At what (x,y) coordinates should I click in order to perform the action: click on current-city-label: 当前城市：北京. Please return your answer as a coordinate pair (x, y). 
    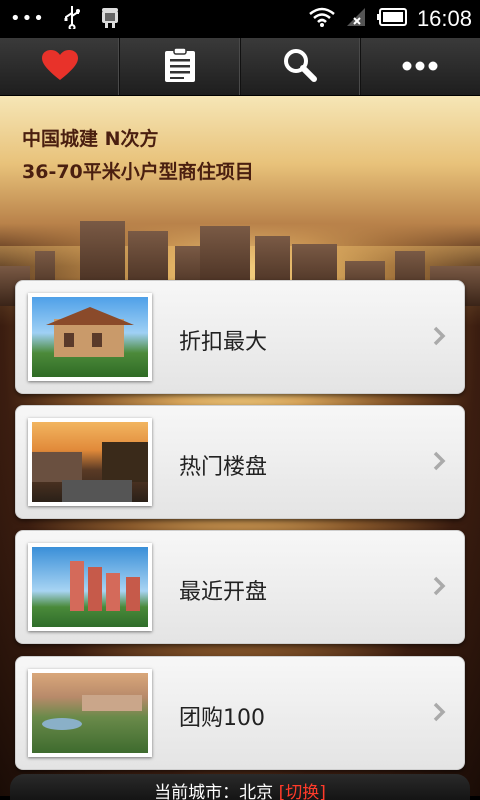
    Looking at the image, I should click on (214, 791).